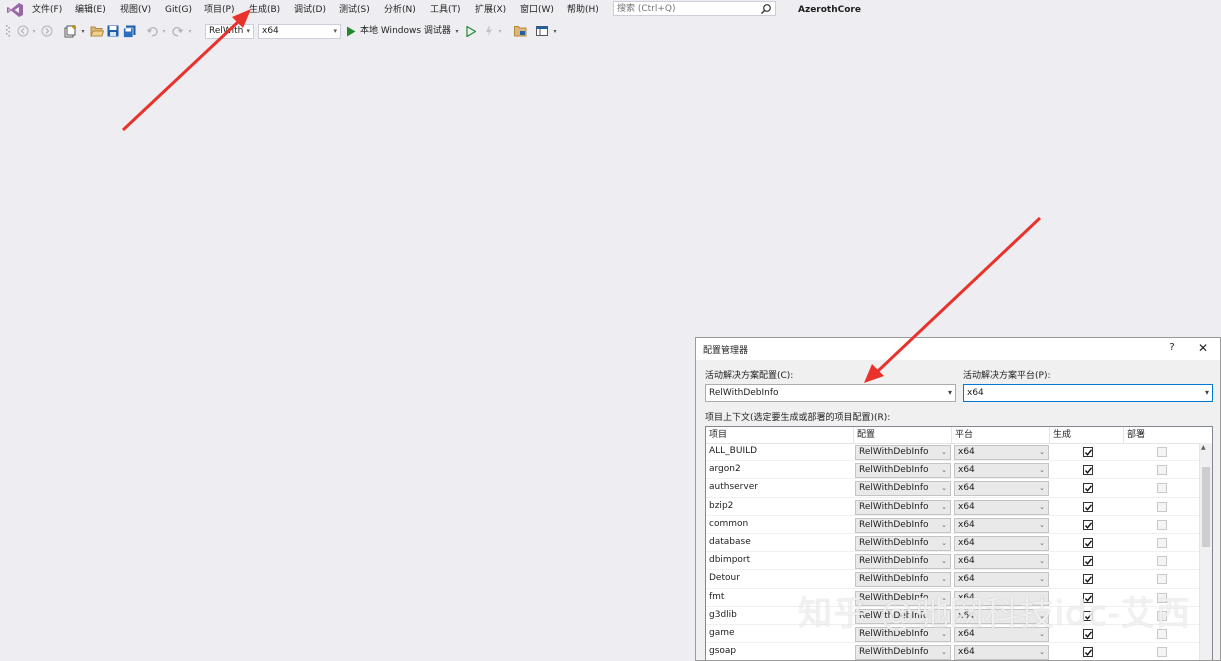 The width and height of the screenshot is (1221, 661). What do you see at coordinates (471, 31) in the screenshot?
I see `start-without-debugging-icon` at bounding box center [471, 31].